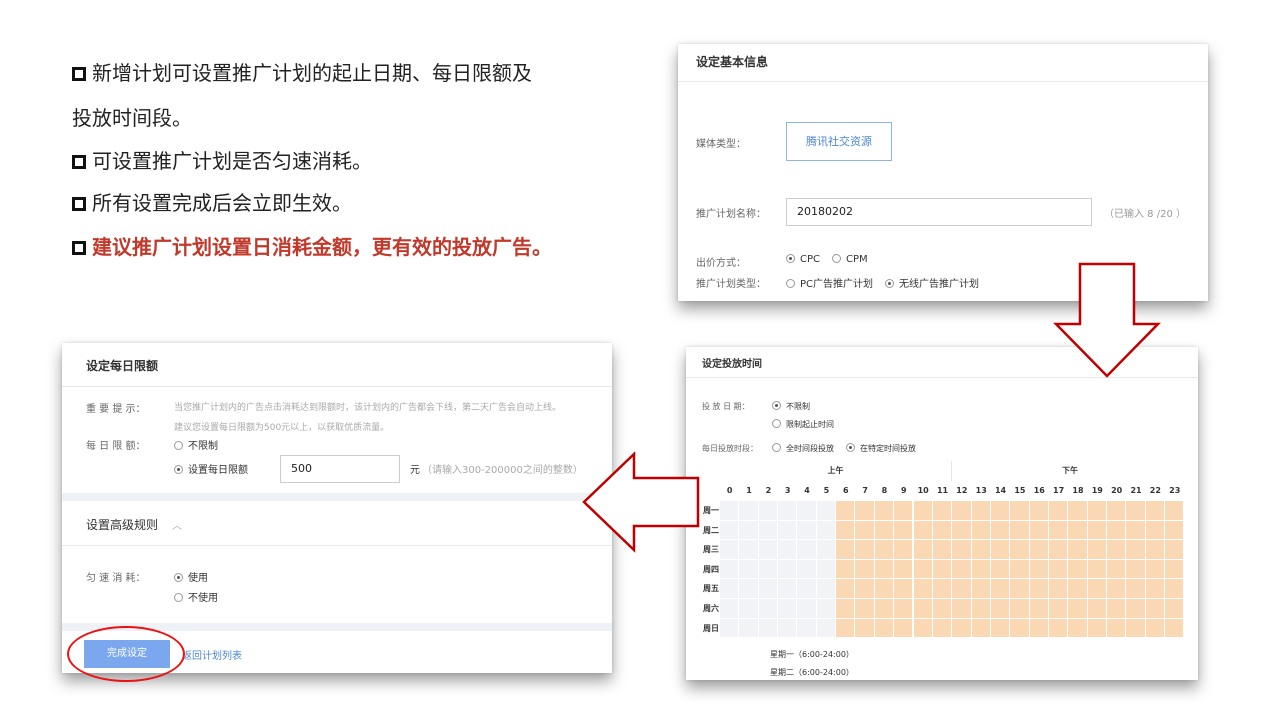 This screenshot has height=720, width=1280. What do you see at coordinates (787, 491) in the screenshot?
I see `hour-label: 3` at bounding box center [787, 491].